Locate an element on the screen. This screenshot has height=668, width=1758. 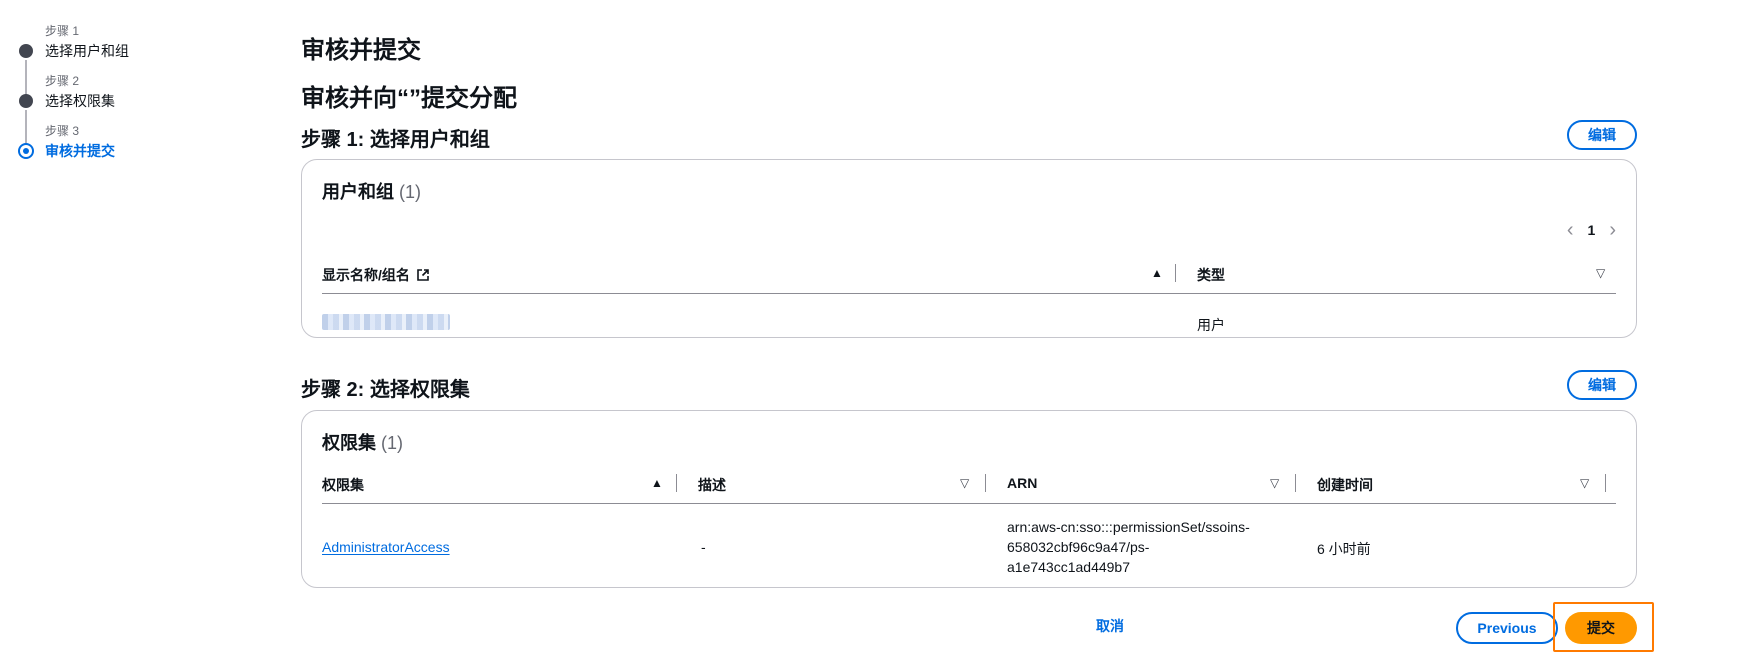
section1-title: 步骤 1: 选择用户和组 is located at coordinates (395, 140).